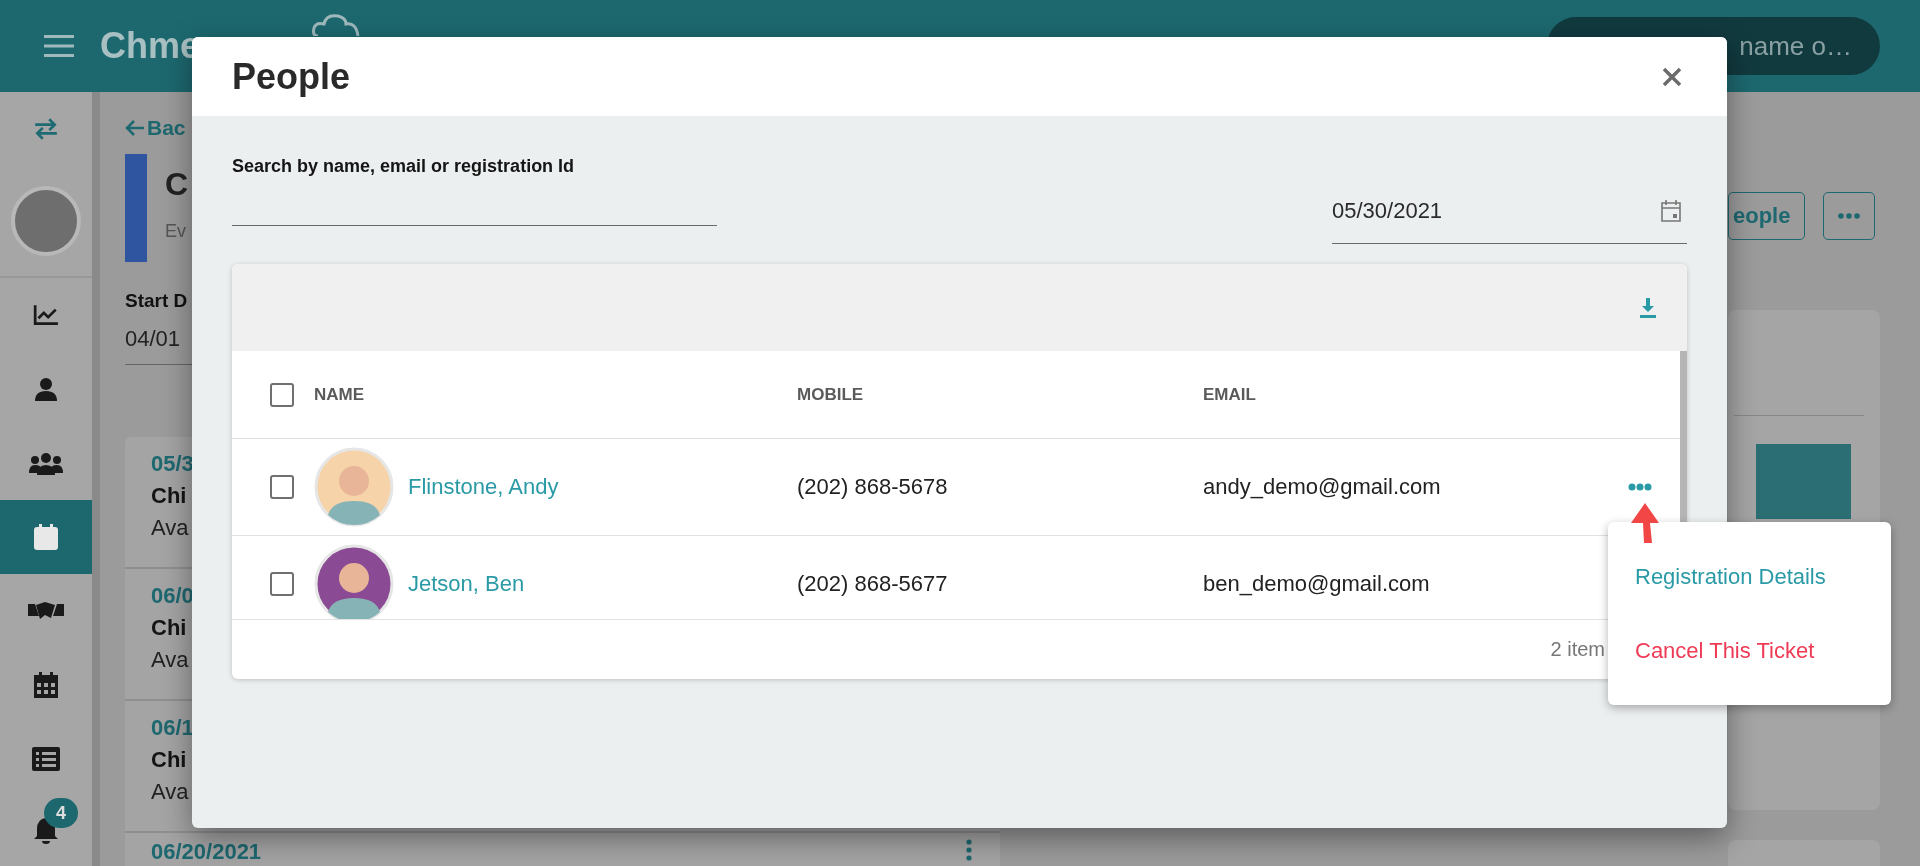 This screenshot has height=866, width=1920. What do you see at coordinates (483, 487) in the screenshot?
I see `person-name-link: Flinstone, Andy` at bounding box center [483, 487].